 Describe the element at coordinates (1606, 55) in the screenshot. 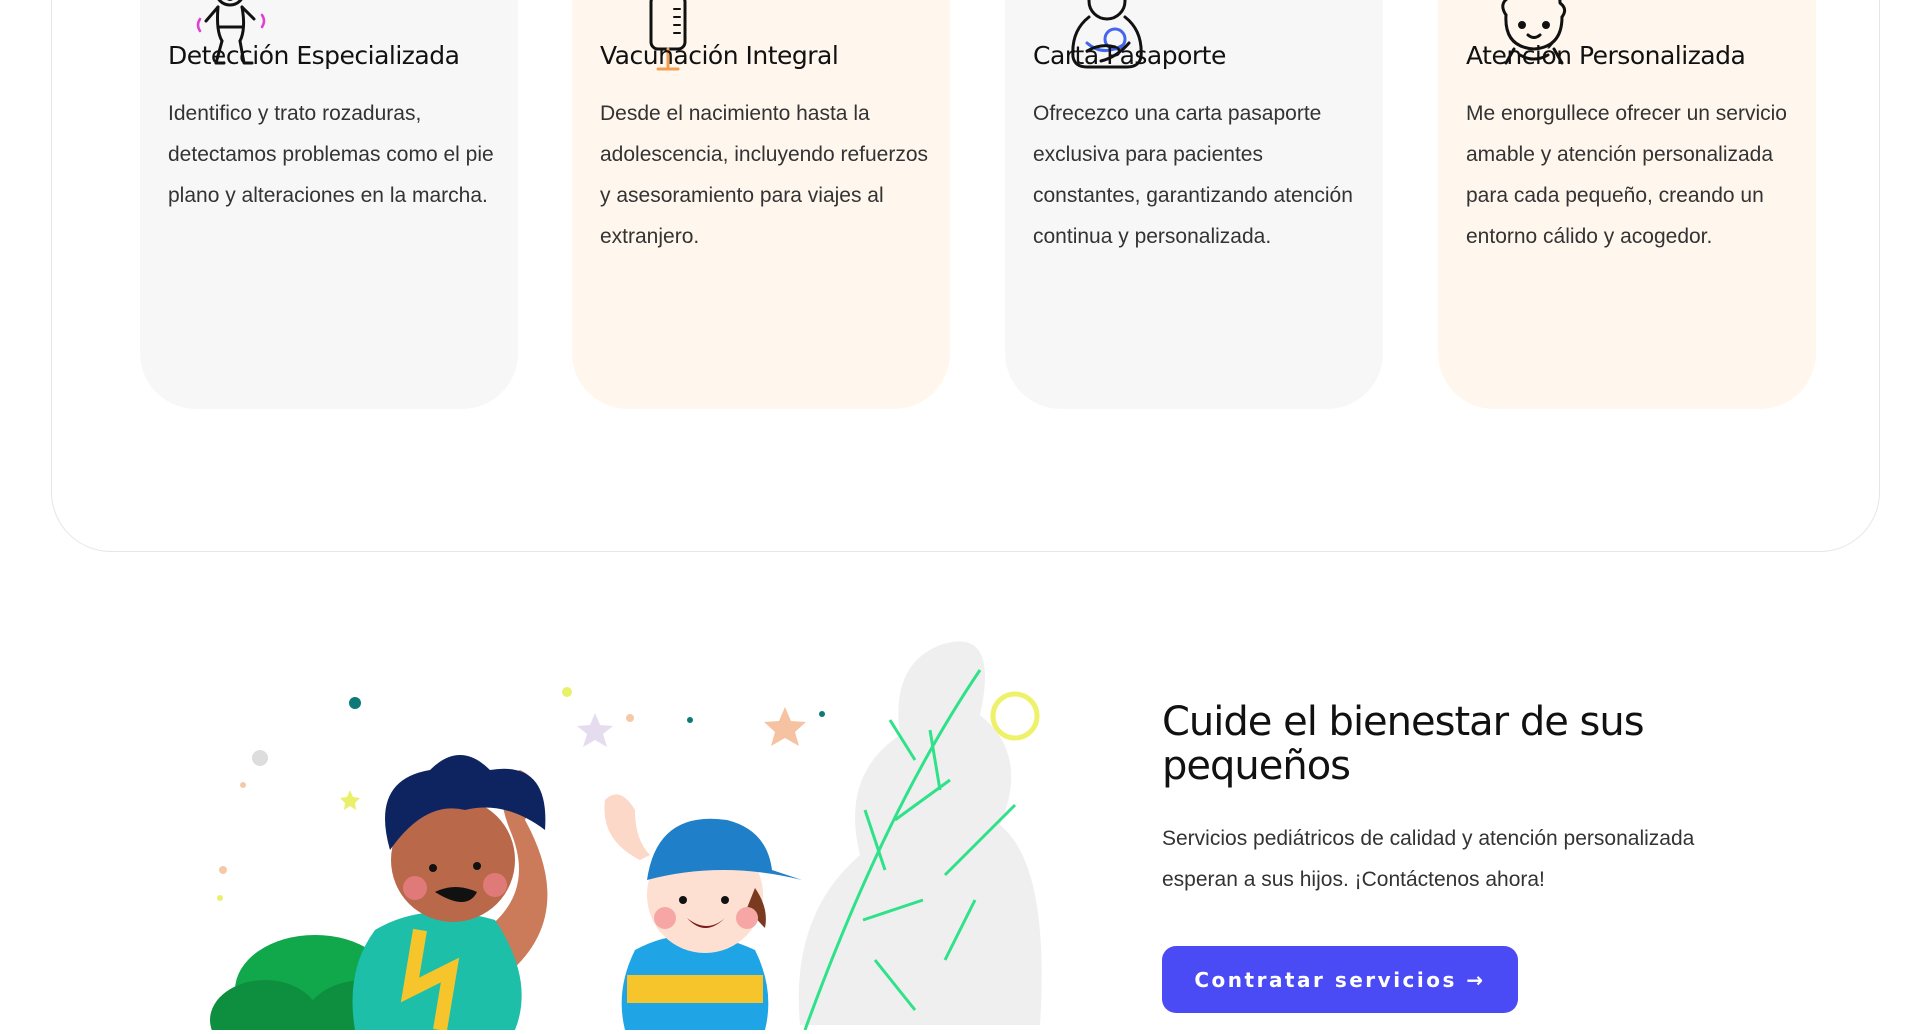

I see `service-title: Atención Personalizada` at that location.